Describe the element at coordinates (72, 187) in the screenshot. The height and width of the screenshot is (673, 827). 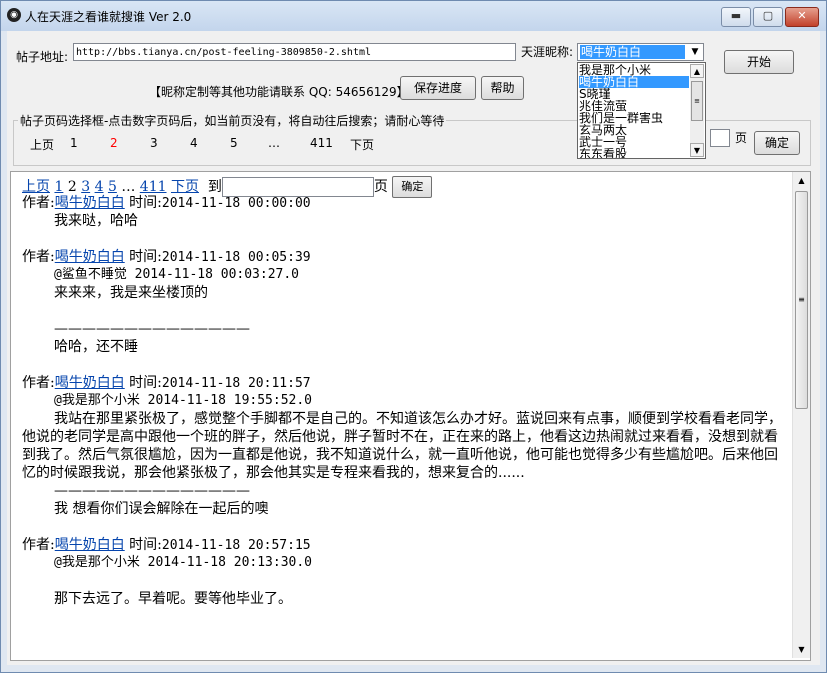
I see `content-page-current: 2` at that location.